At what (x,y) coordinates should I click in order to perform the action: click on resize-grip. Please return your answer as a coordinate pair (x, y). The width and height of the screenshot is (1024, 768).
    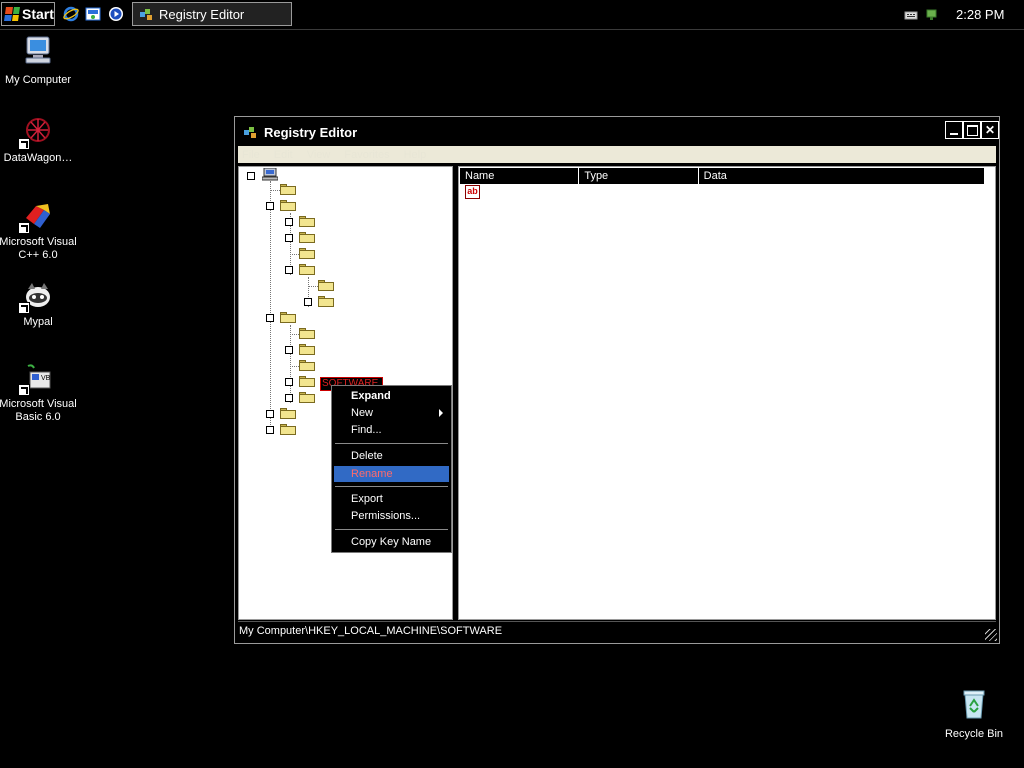
    Looking at the image, I should click on (991, 635).